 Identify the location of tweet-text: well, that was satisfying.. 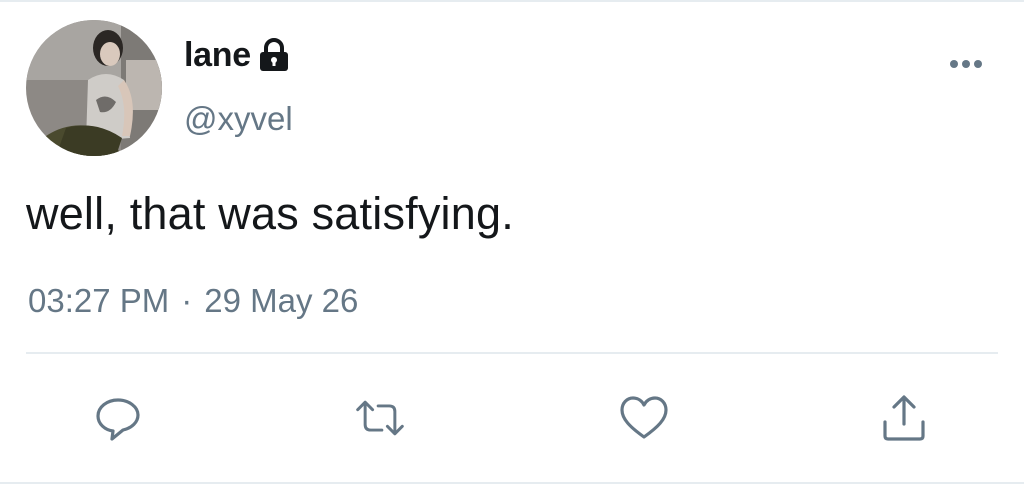
(270, 213).